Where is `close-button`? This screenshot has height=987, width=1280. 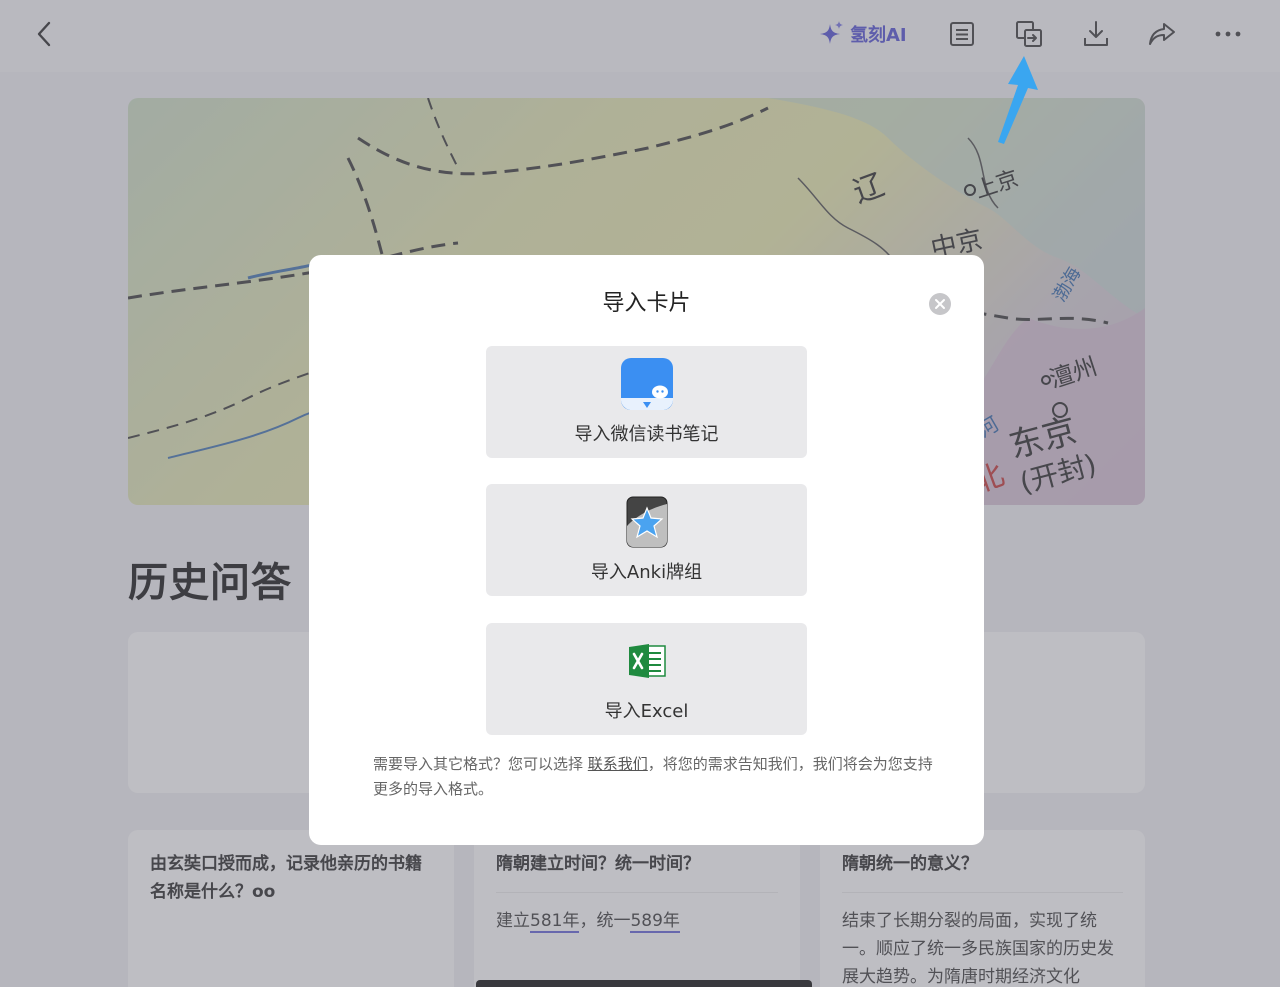
close-button is located at coordinates (940, 304).